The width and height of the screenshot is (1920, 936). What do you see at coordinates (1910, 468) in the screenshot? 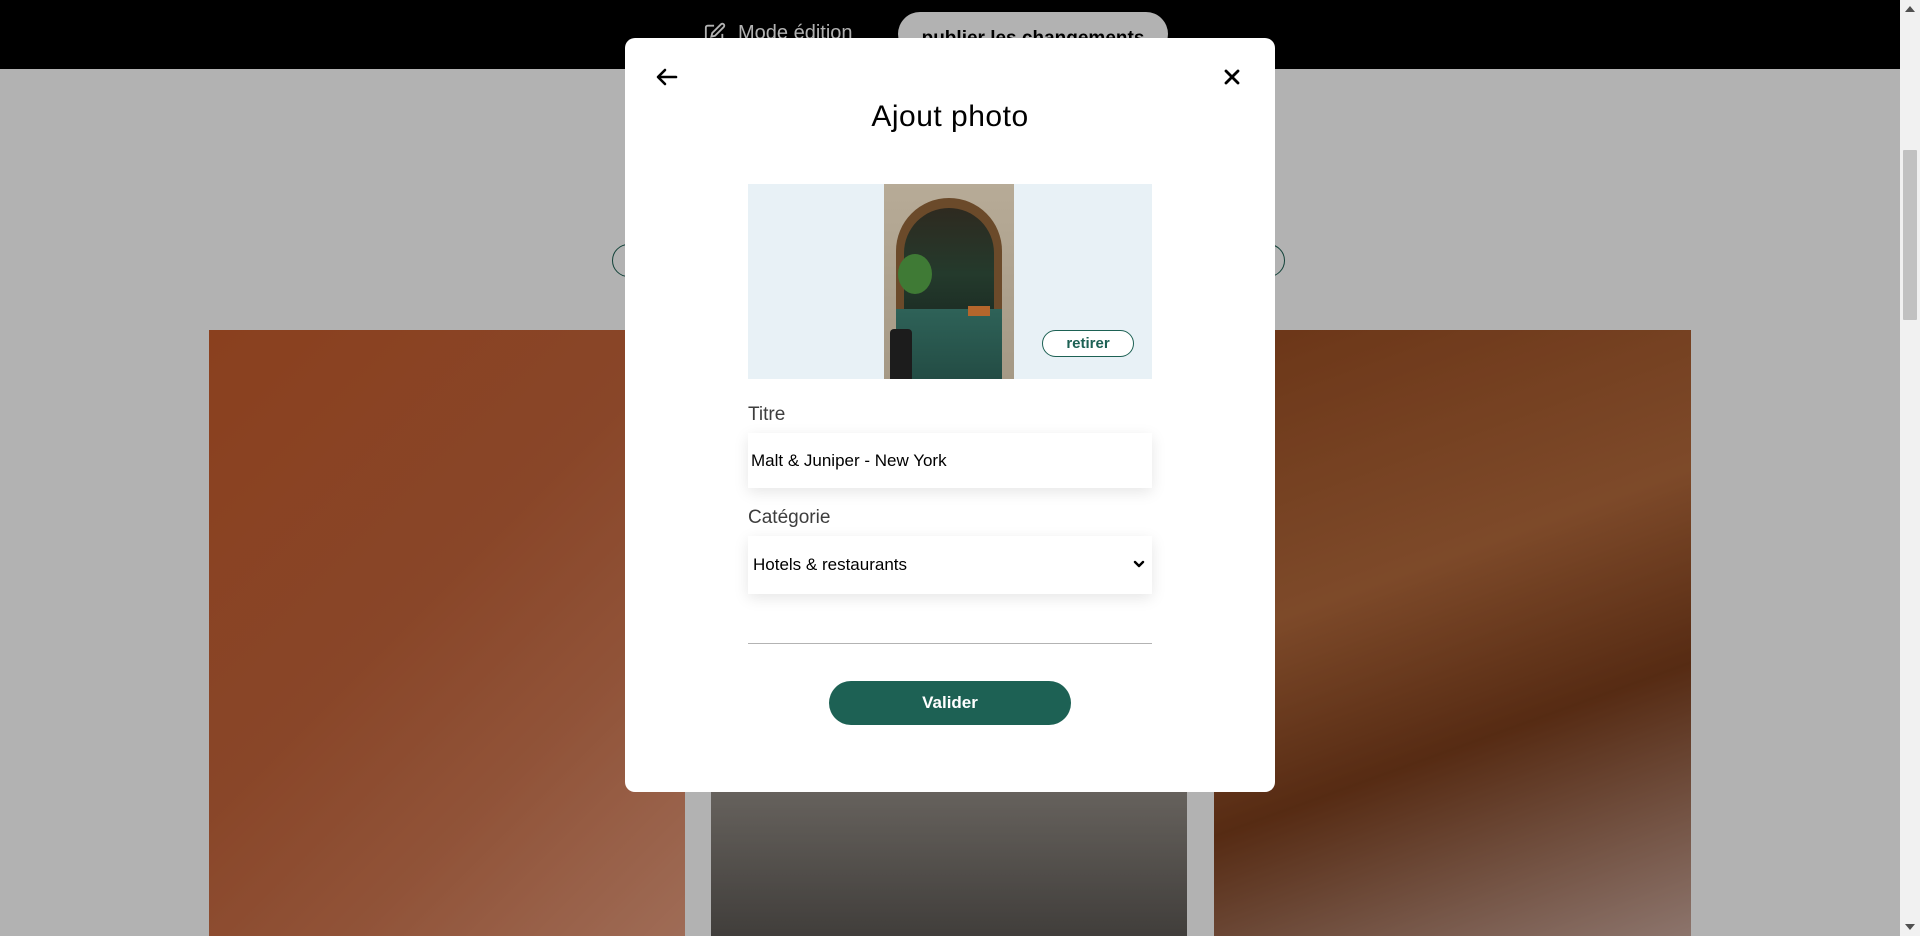
I see `scrollbar` at bounding box center [1910, 468].